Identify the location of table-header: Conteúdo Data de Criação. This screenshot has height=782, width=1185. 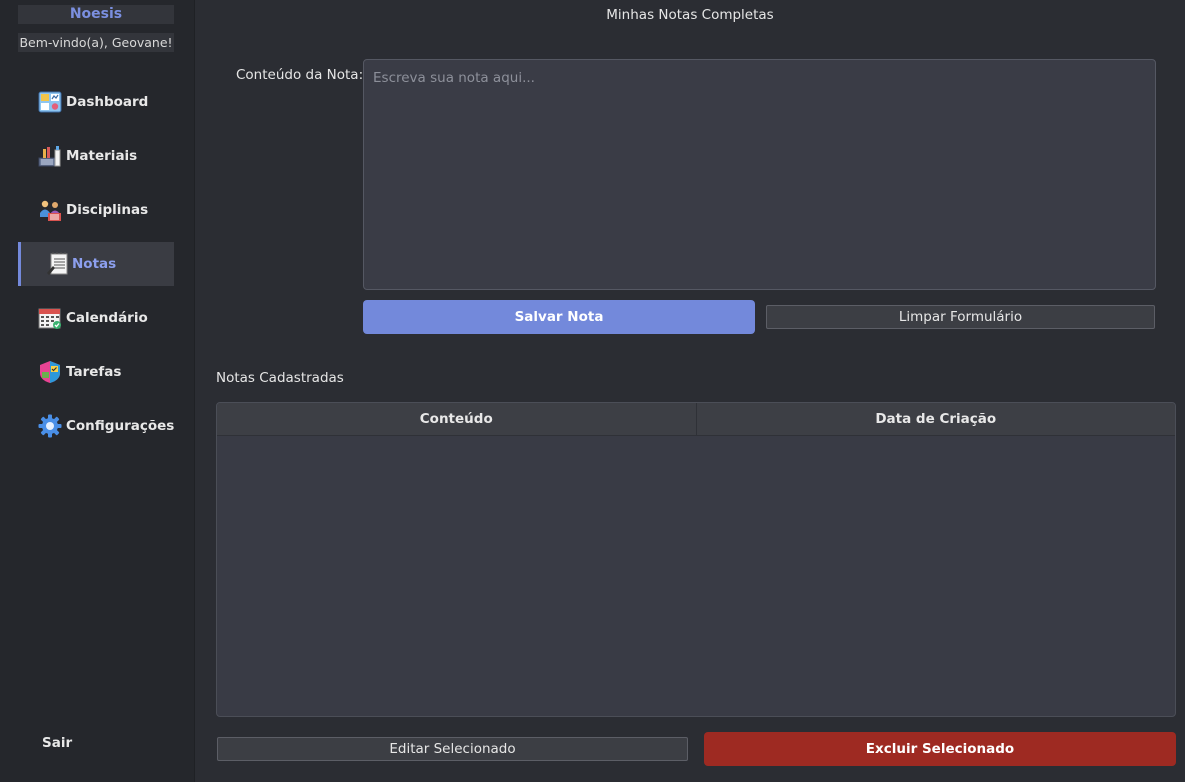
(696, 419).